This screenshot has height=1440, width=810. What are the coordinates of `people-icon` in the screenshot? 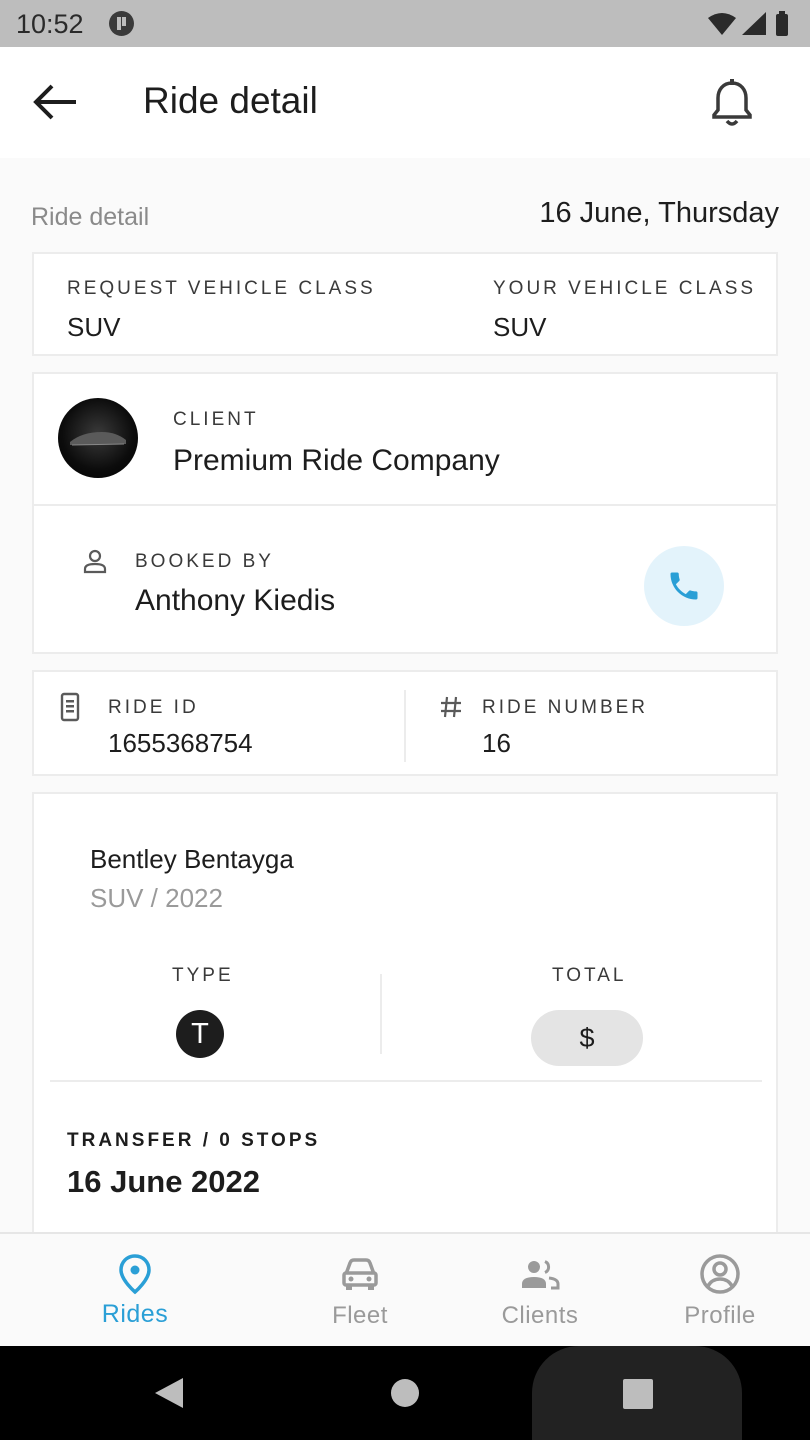 It's located at (541, 1275).